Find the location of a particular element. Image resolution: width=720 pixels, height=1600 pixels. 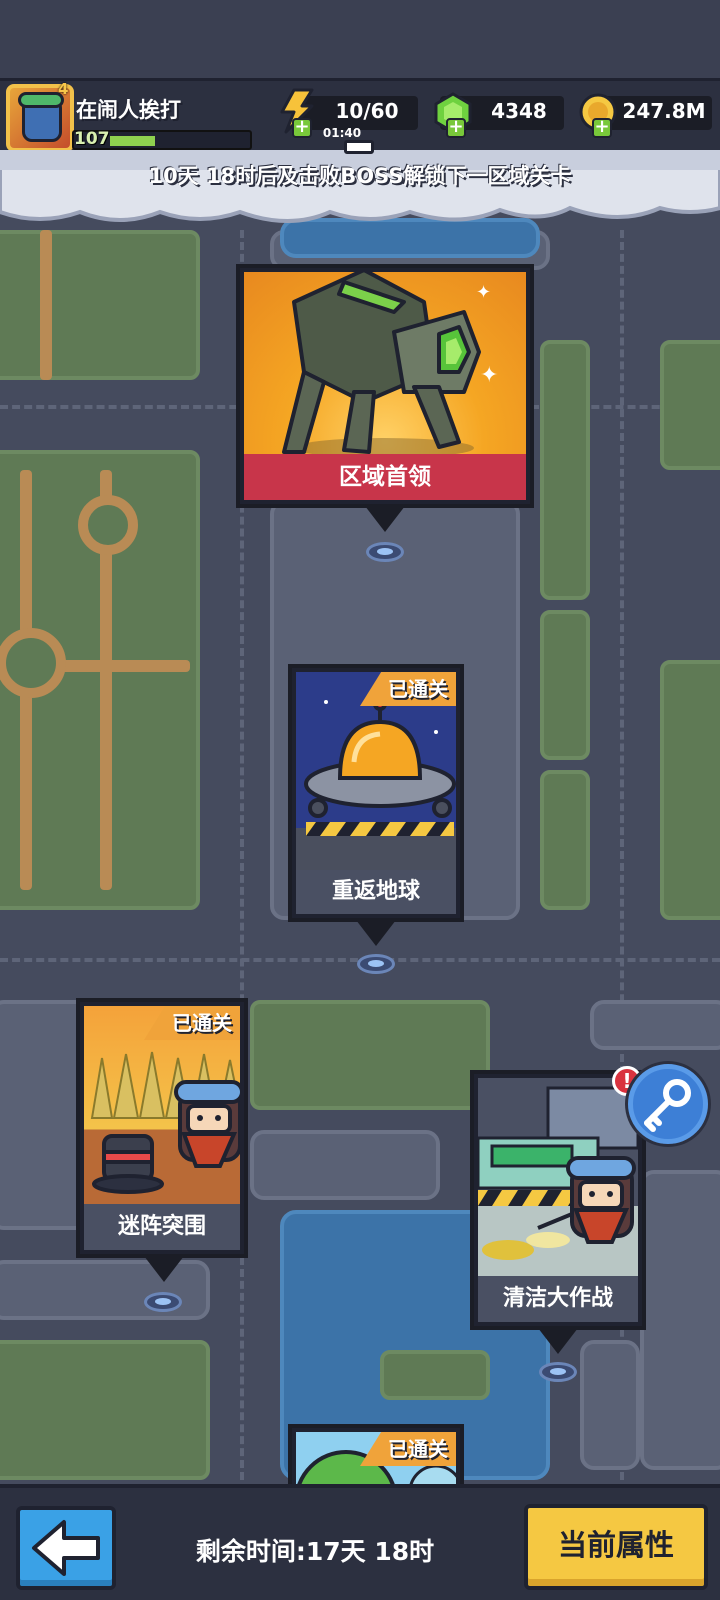

cleanup-art is located at coordinates (558, 1181).